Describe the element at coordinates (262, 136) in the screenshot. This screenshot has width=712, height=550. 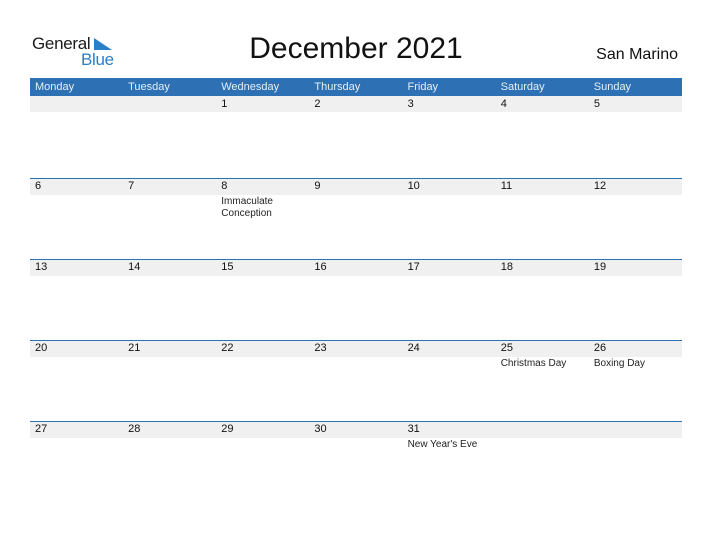
I see `day-cell: 1` at that location.